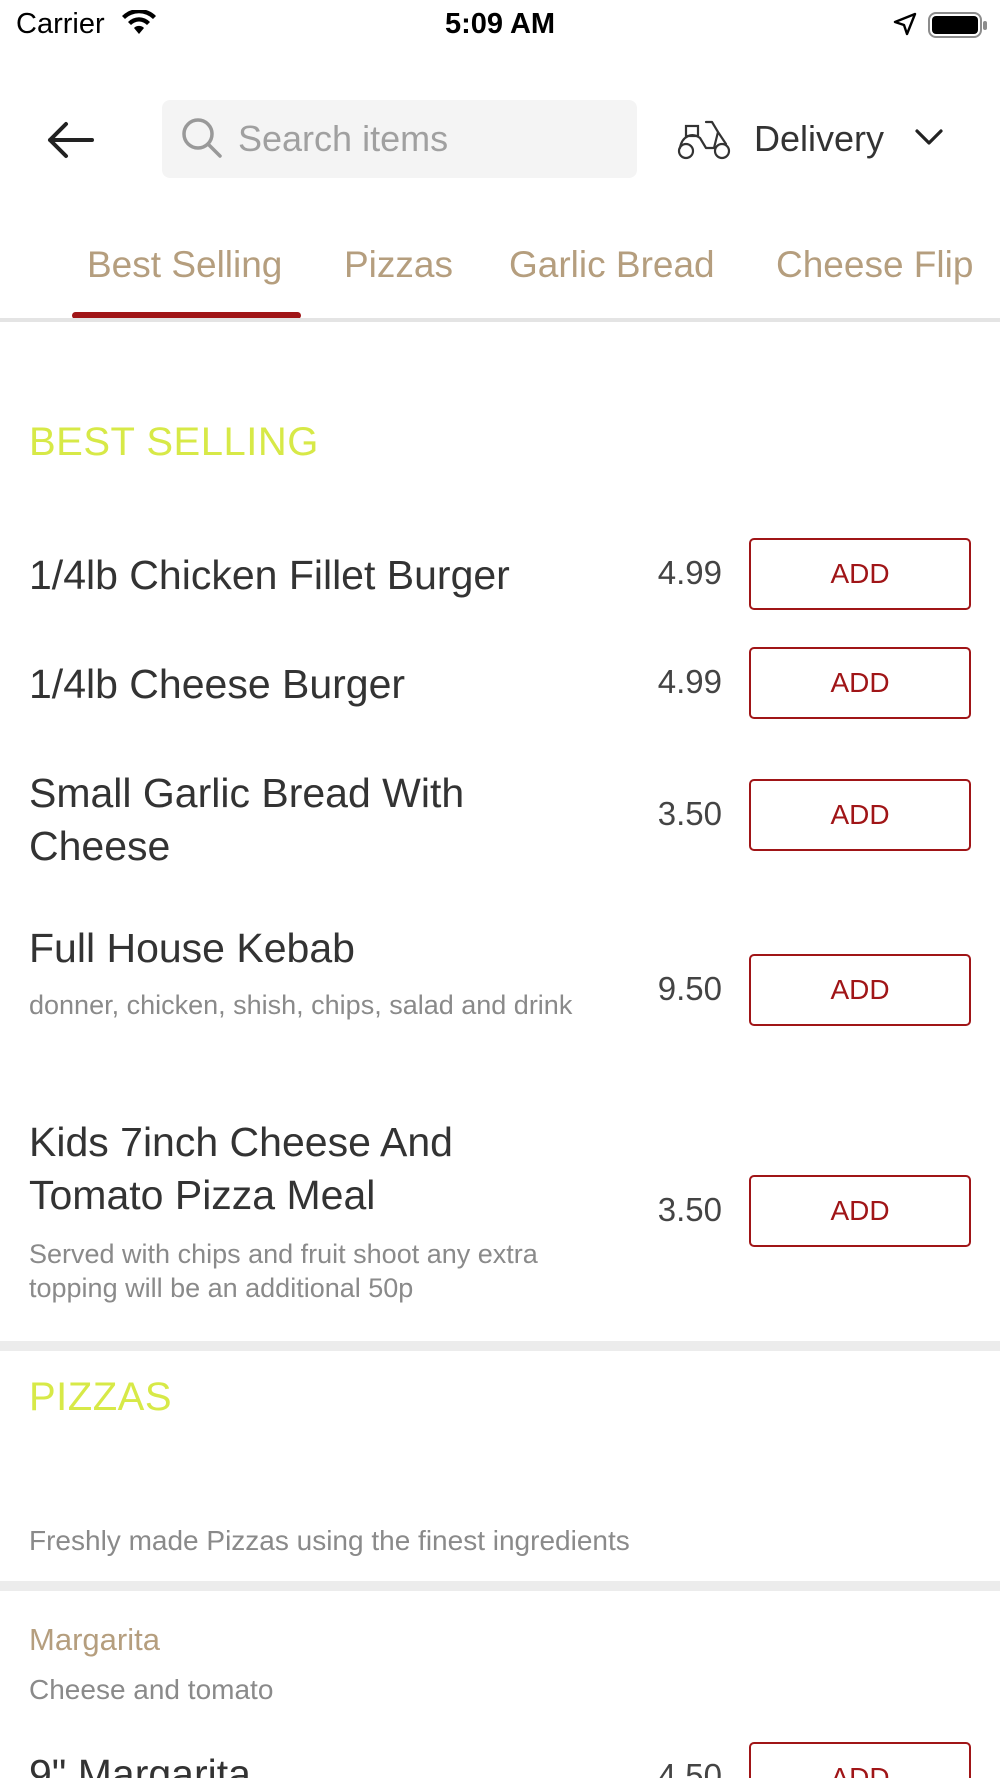  What do you see at coordinates (929, 137) in the screenshot?
I see `chevron-down-icon` at bounding box center [929, 137].